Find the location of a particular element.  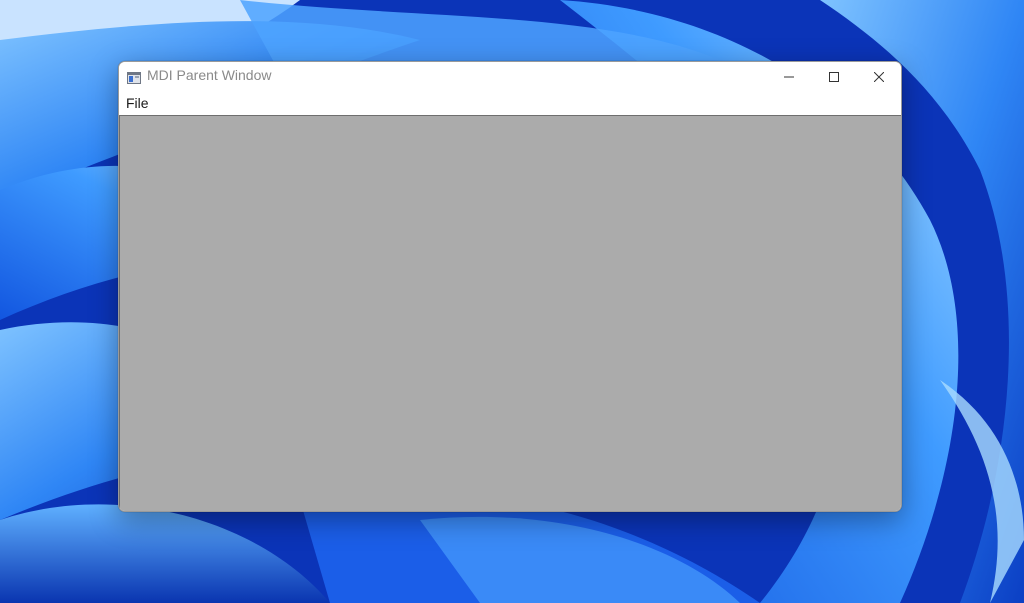

close-button is located at coordinates (878, 76).